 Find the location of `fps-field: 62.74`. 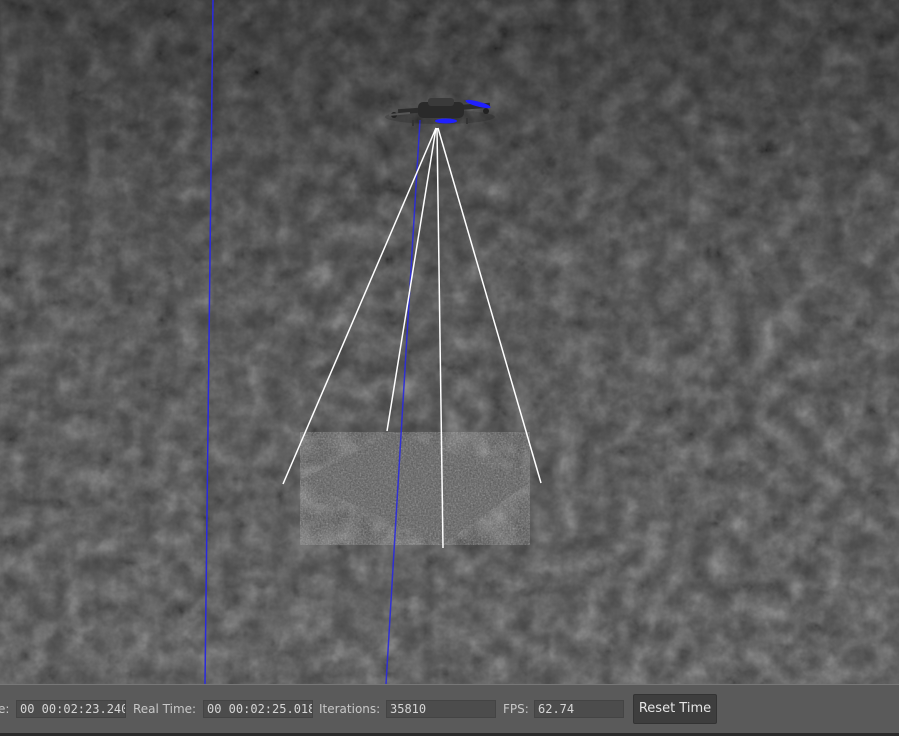

fps-field: 62.74 is located at coordinates (579, 709).